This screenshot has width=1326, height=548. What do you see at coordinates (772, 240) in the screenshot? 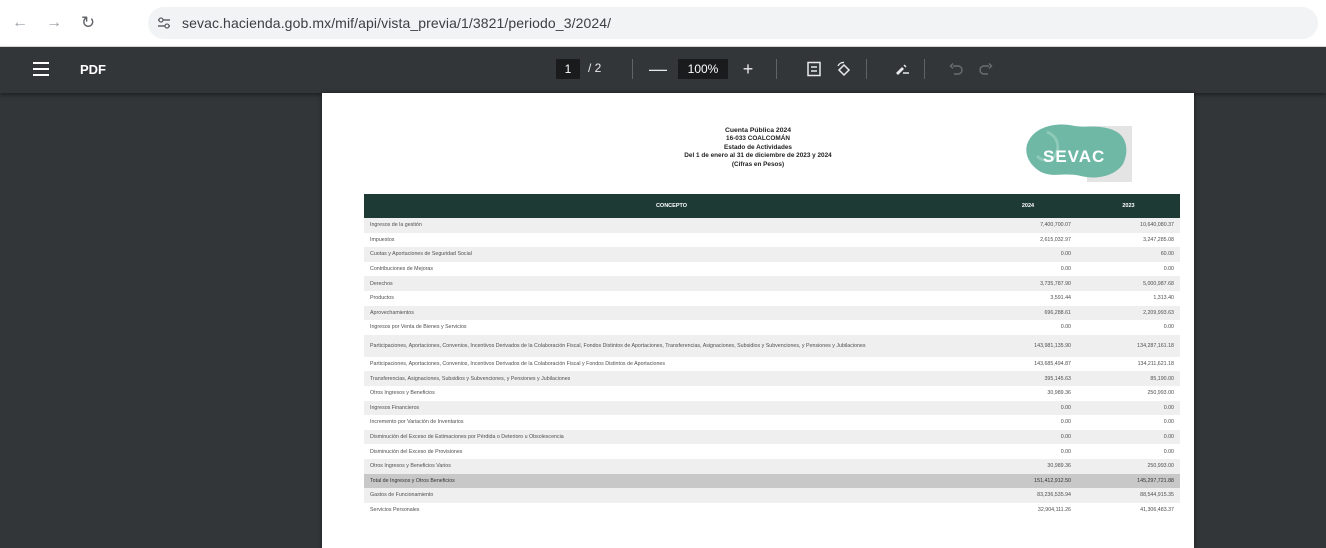
I see `table-row: Impuestos 2,615,032.97 3,247,285.08` at bounding box center [772, 240].